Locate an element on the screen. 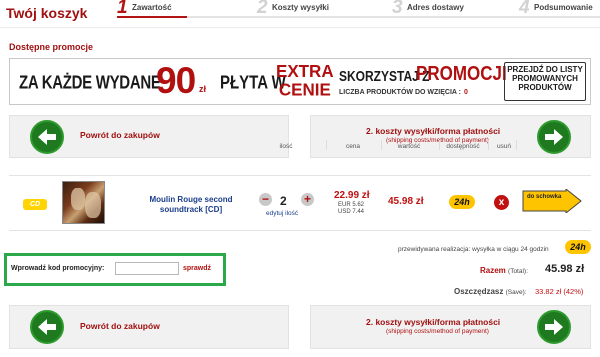 Image resolution: width=600 pixels, height=357 pixels. move-to-wishlist-button is located at coordinates (552, 201).